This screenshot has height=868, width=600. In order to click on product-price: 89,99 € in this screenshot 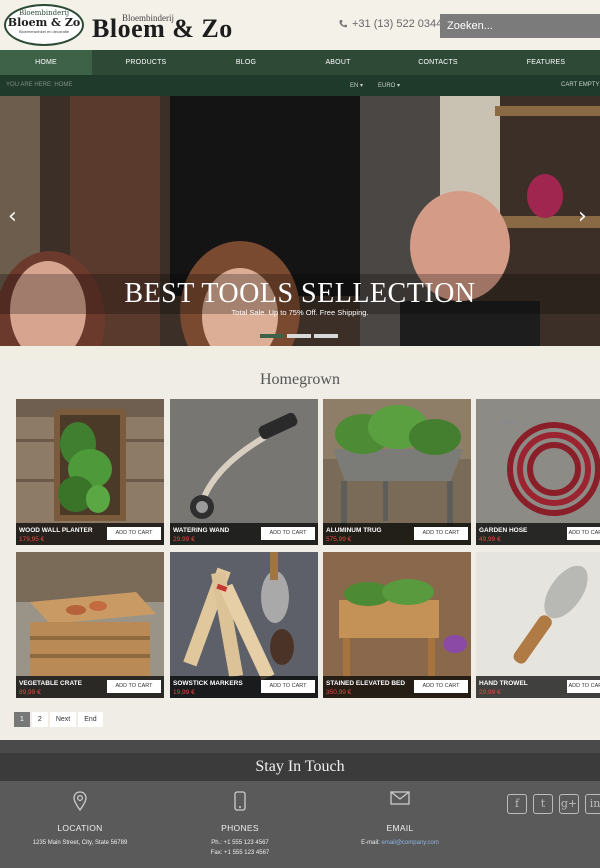, I will do `click(30, 692)`.